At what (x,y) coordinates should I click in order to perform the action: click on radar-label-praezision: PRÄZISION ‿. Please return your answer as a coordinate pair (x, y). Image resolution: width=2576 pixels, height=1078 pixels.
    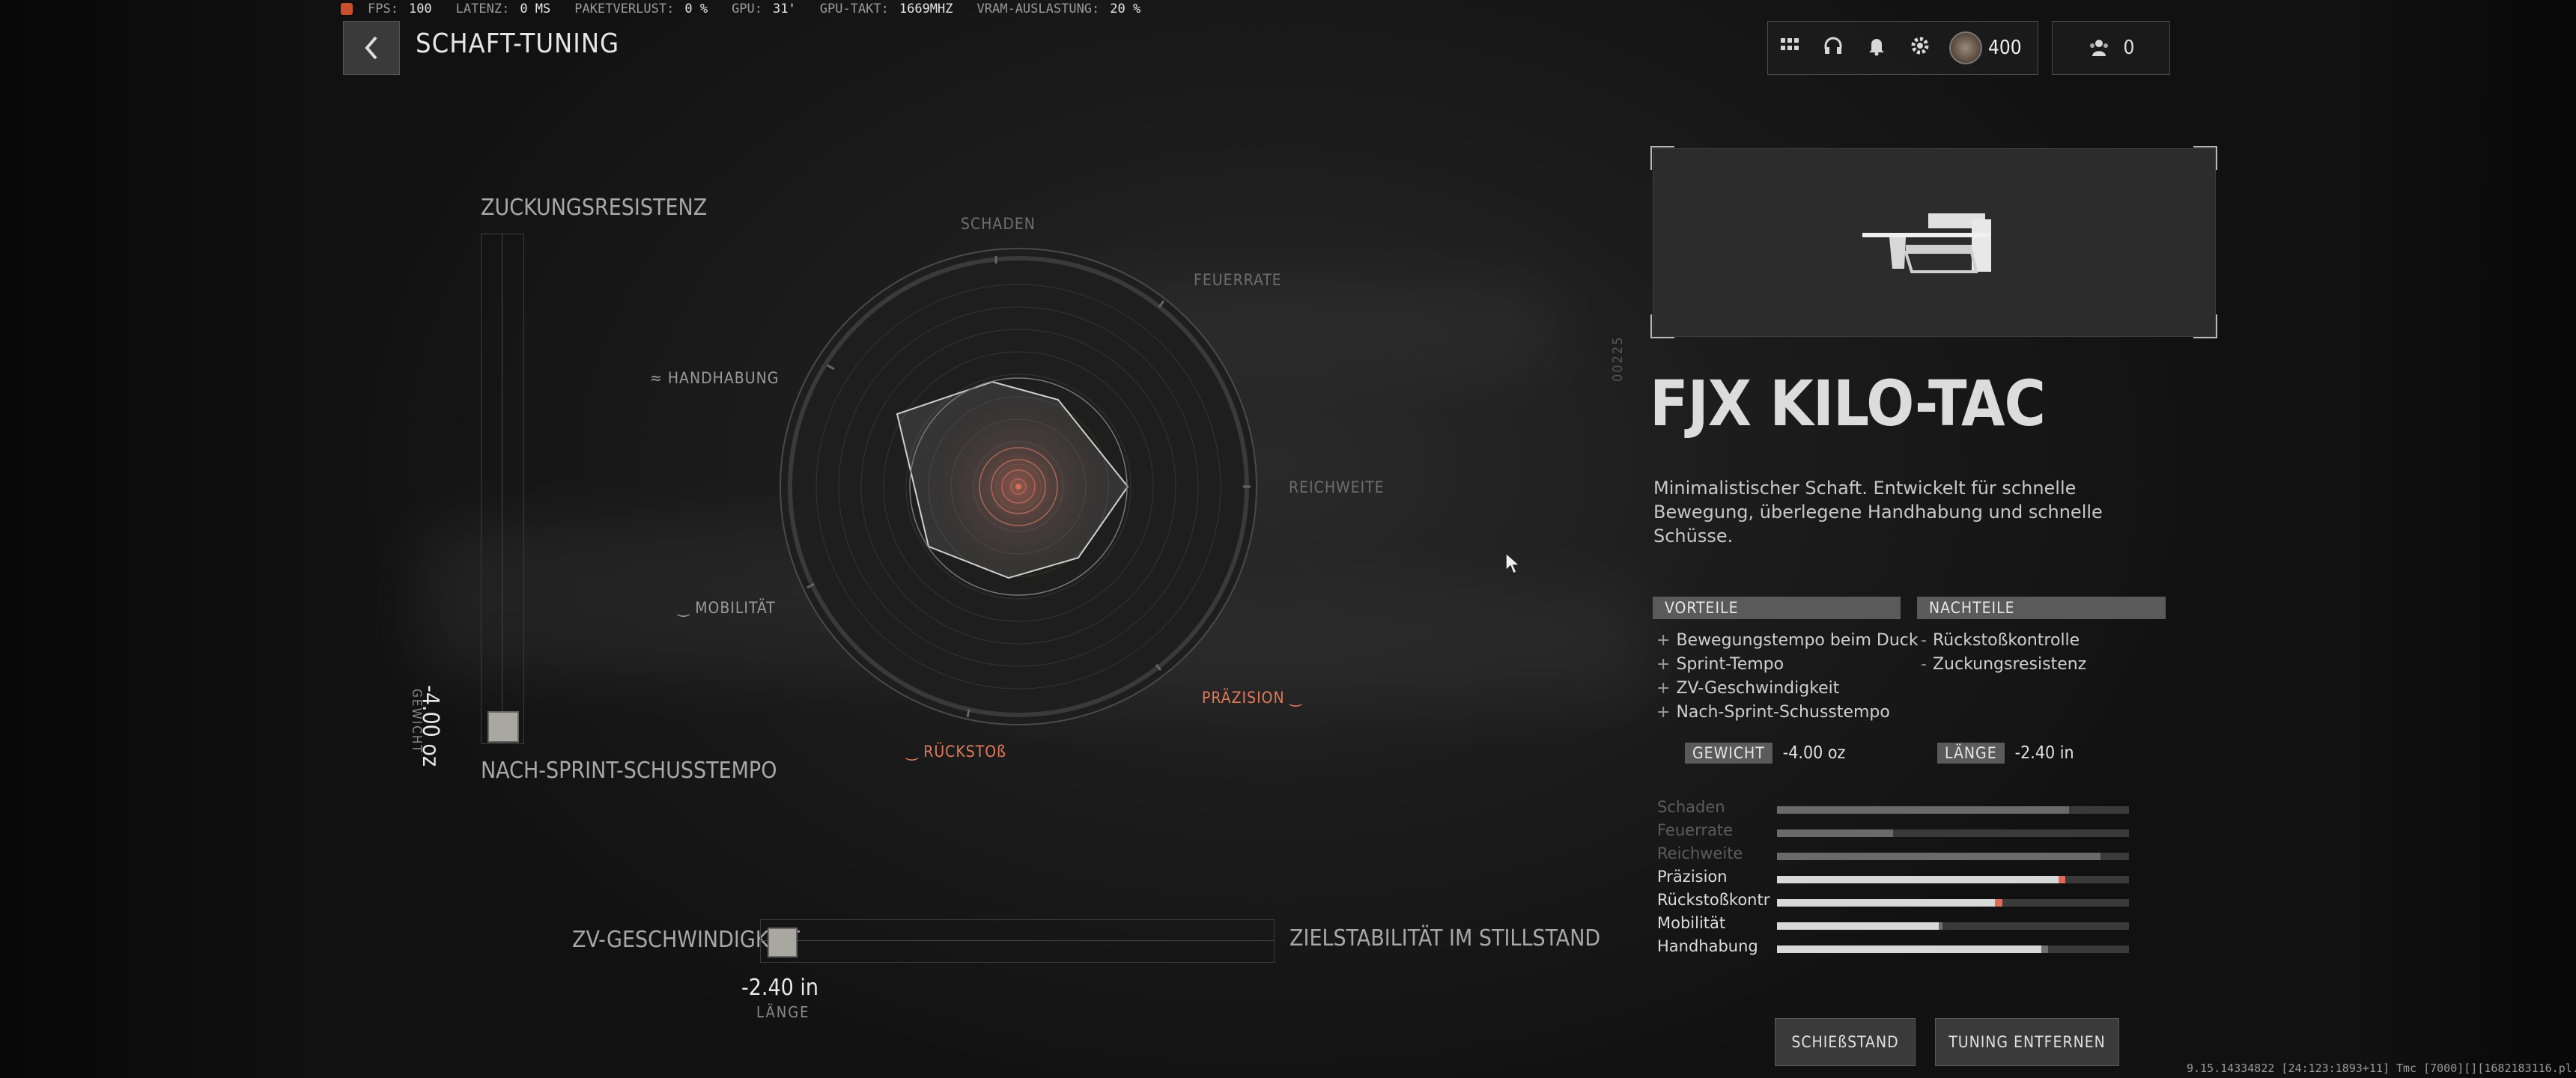
    Looking at the image, I should click on (1252, 698).